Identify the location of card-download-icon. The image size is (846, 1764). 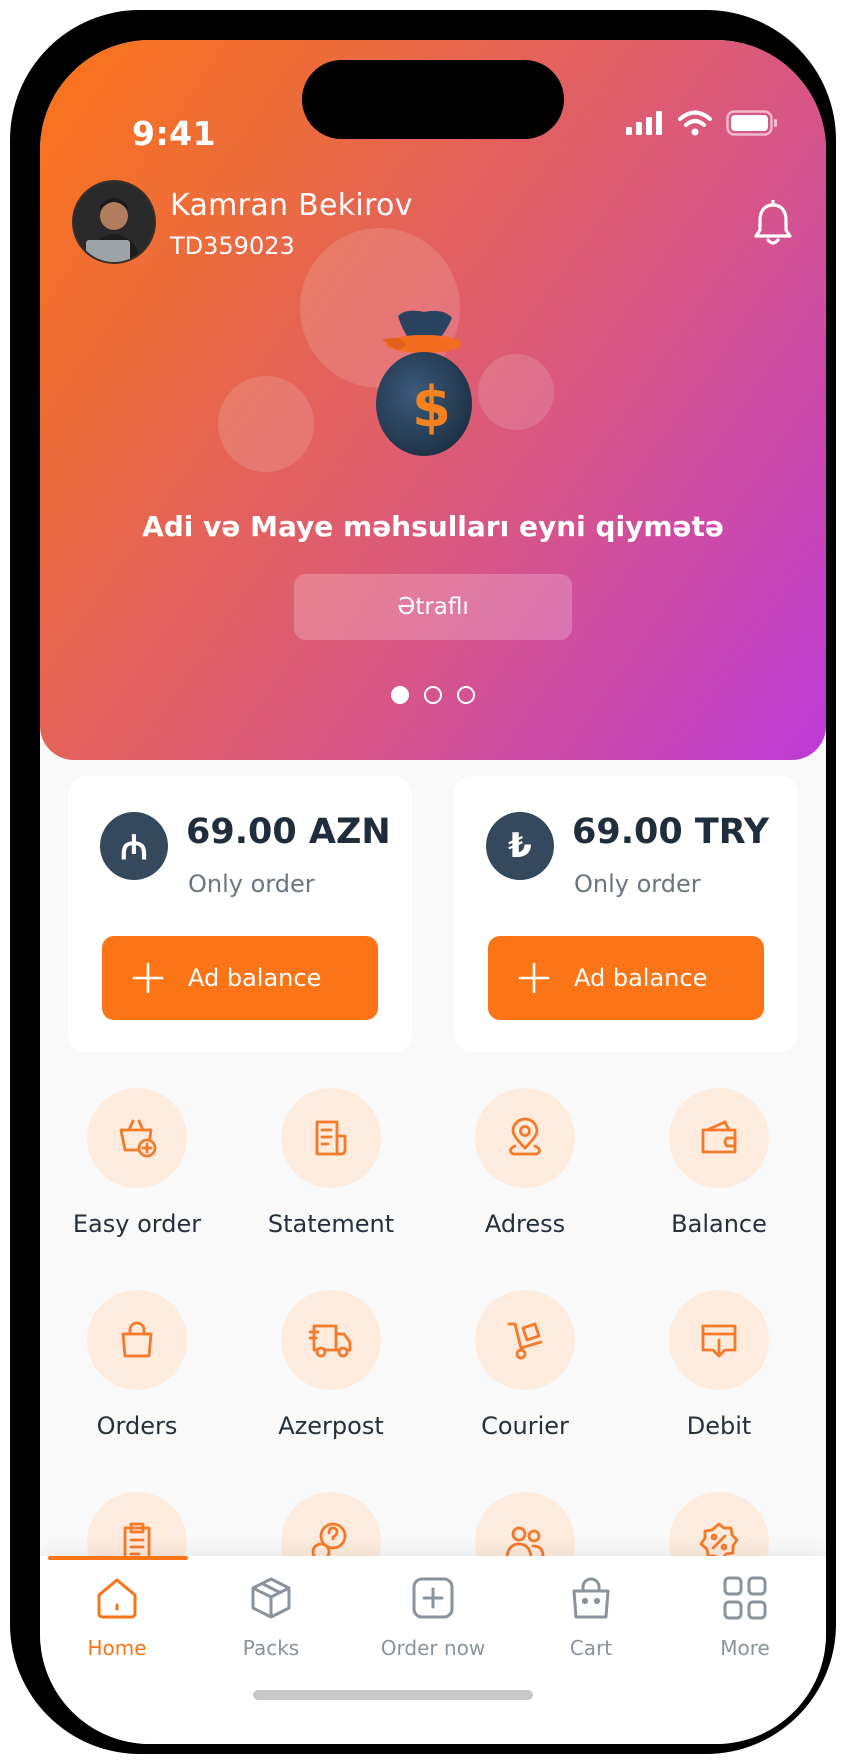
(719, 1341).